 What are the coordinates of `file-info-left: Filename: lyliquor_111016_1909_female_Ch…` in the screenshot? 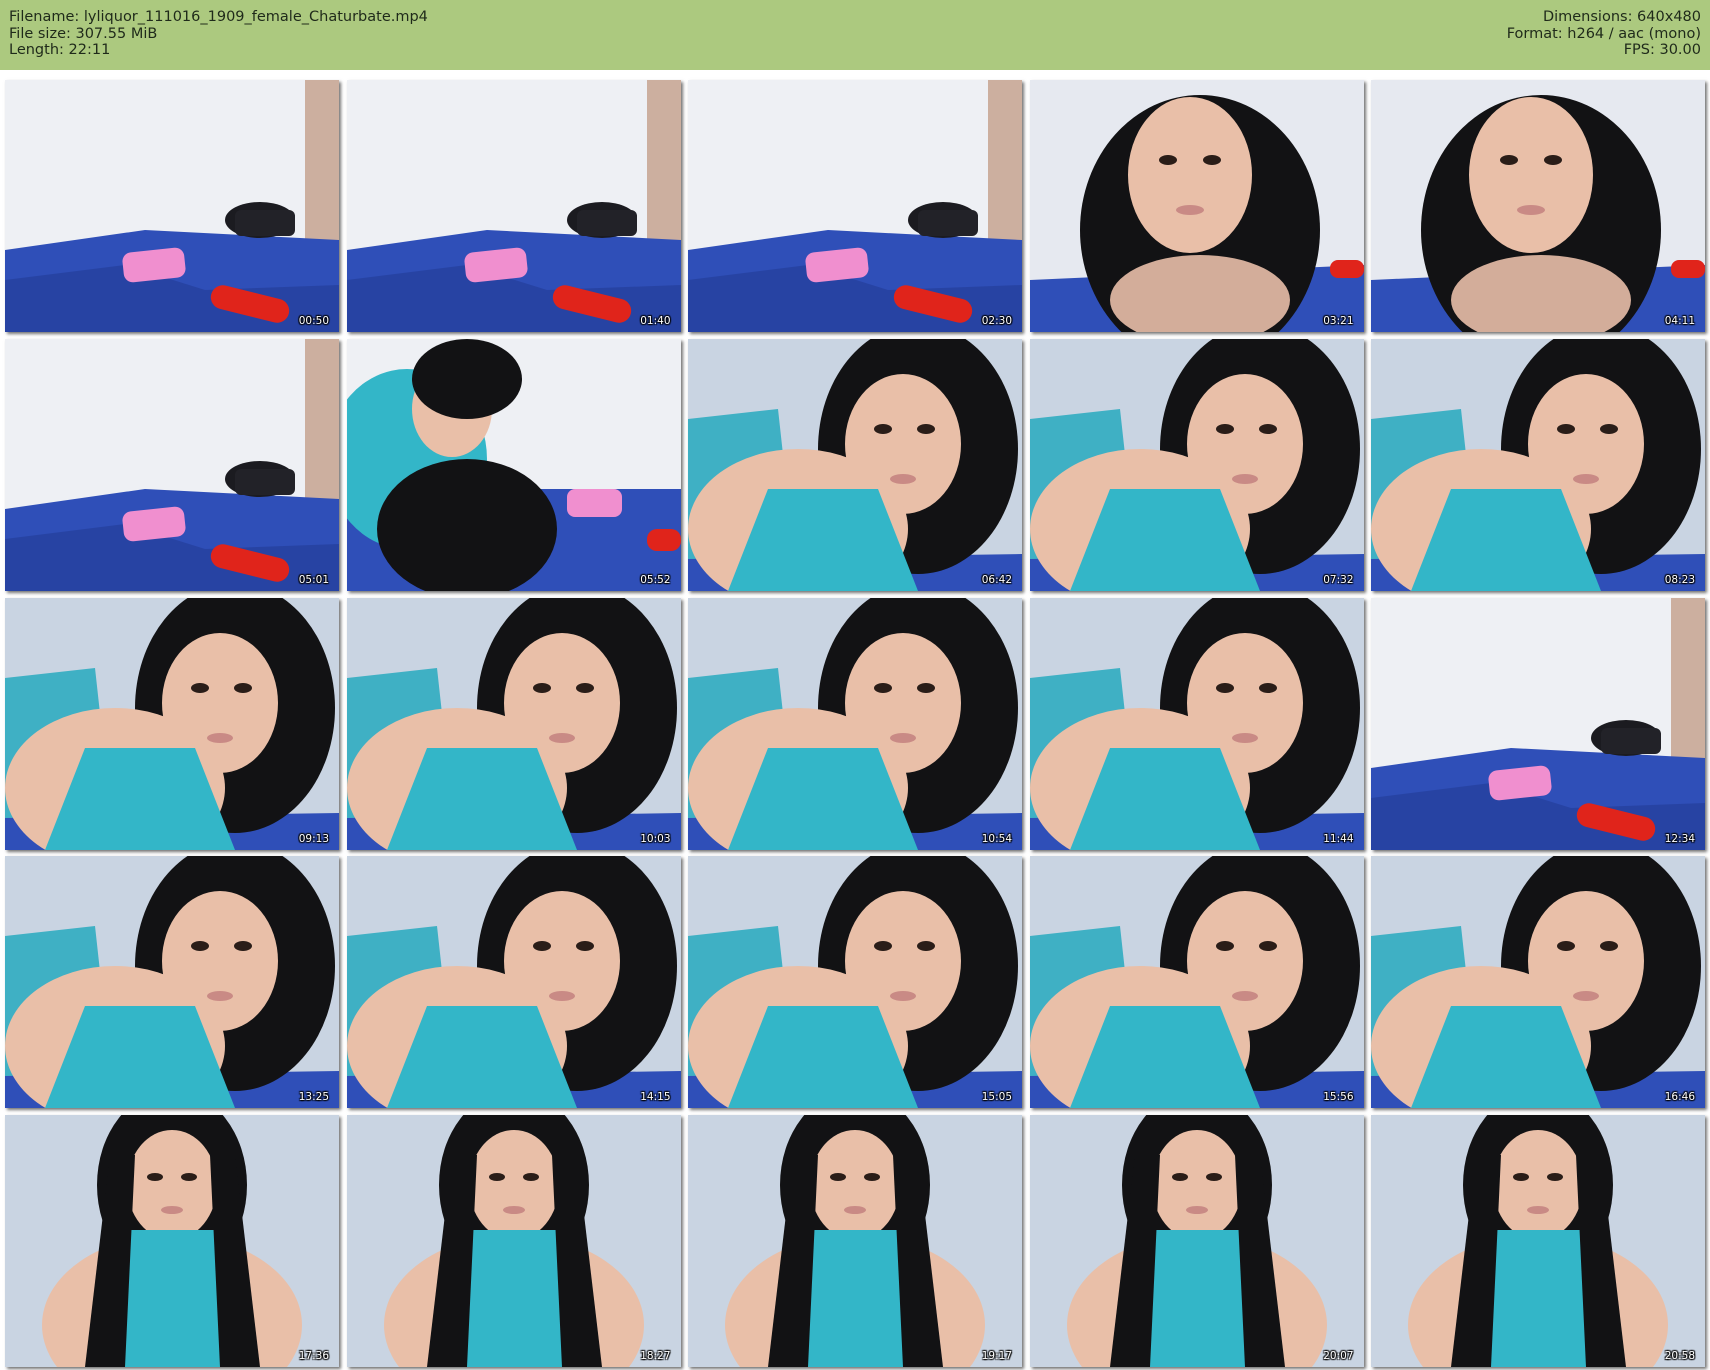 It's located at (218, 34).